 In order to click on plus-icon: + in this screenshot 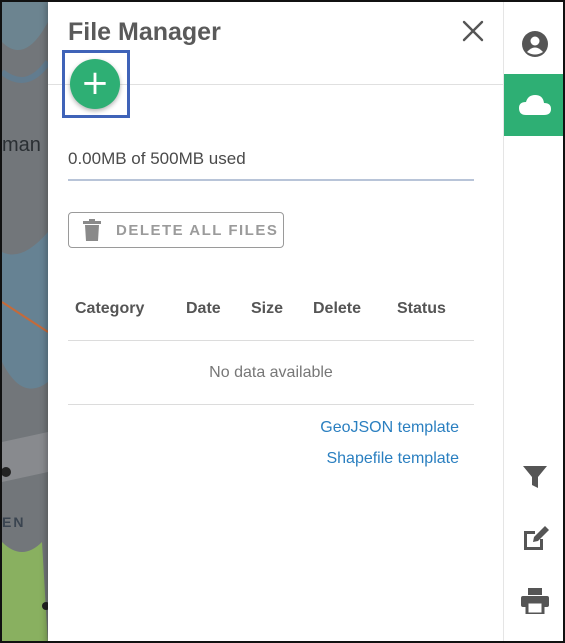, I will do `click(95, 82)`.